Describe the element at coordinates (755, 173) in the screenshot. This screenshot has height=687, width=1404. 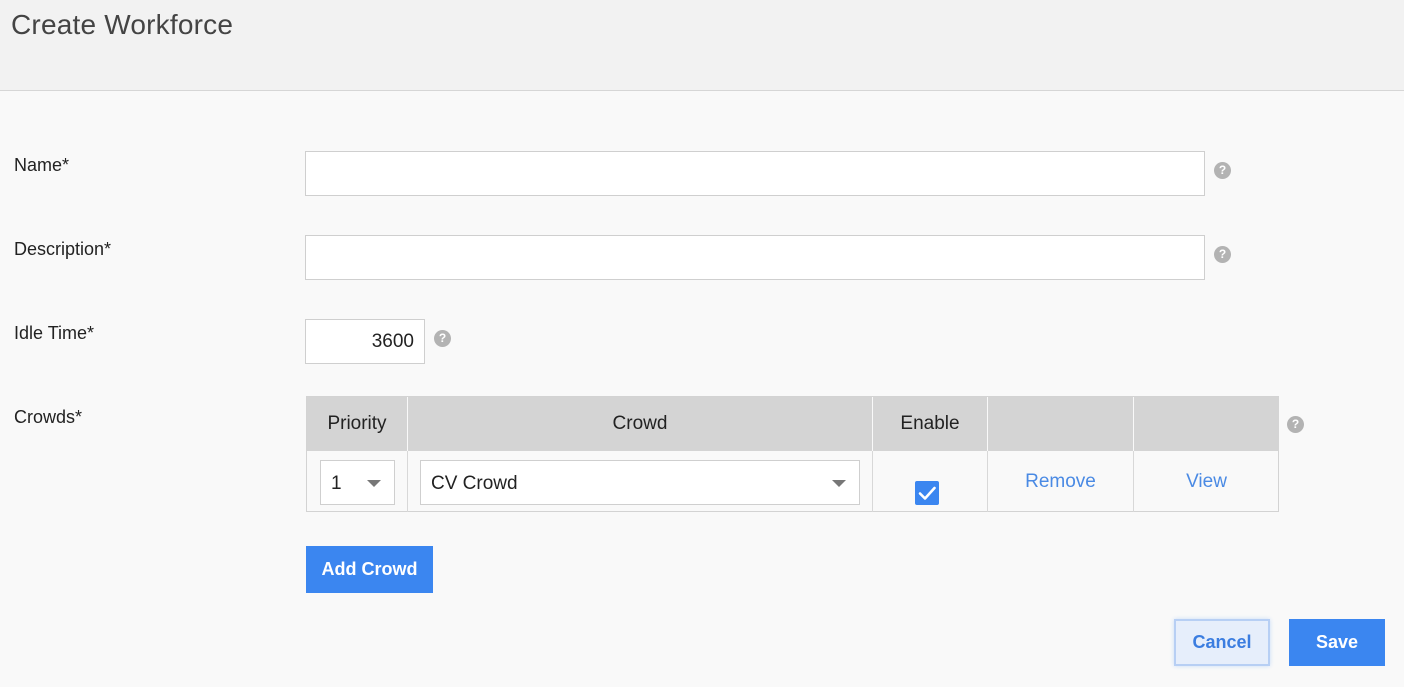
I see `name-input` at that location.